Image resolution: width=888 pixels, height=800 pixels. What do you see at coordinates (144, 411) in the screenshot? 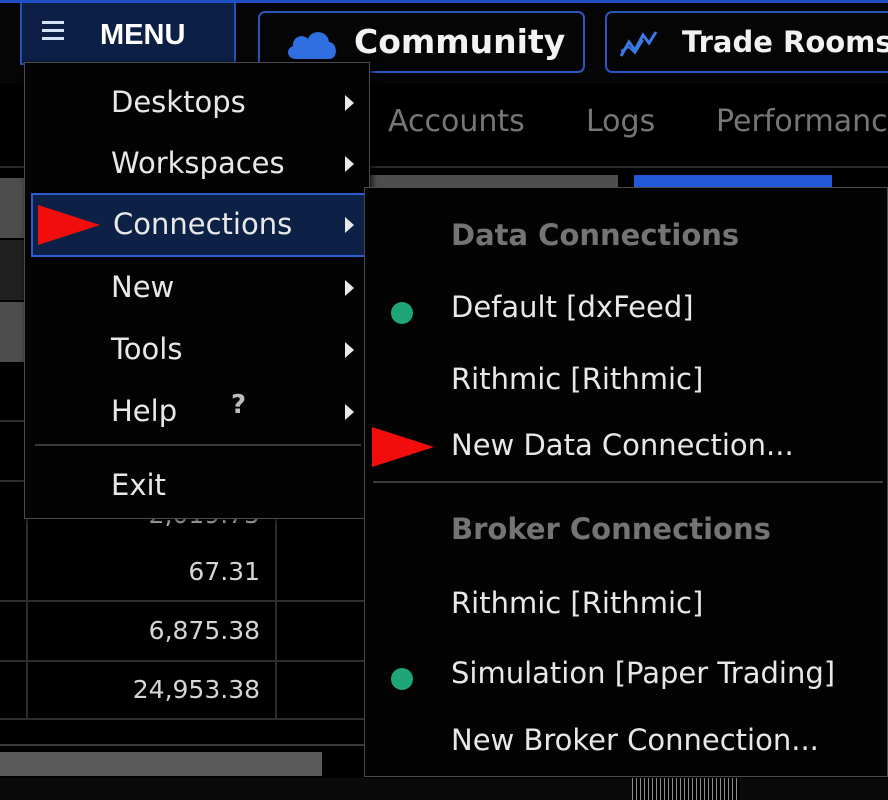
I see `menu-item-label: Help` at bounding box center [144, 411].